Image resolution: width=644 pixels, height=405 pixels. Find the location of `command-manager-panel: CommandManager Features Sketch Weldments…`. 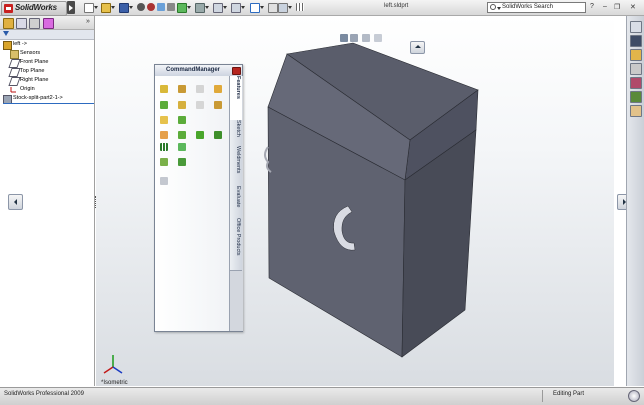

command-manager-panel: CommandManager Features Sketch Weldments… is located at coordinates (198, 198).